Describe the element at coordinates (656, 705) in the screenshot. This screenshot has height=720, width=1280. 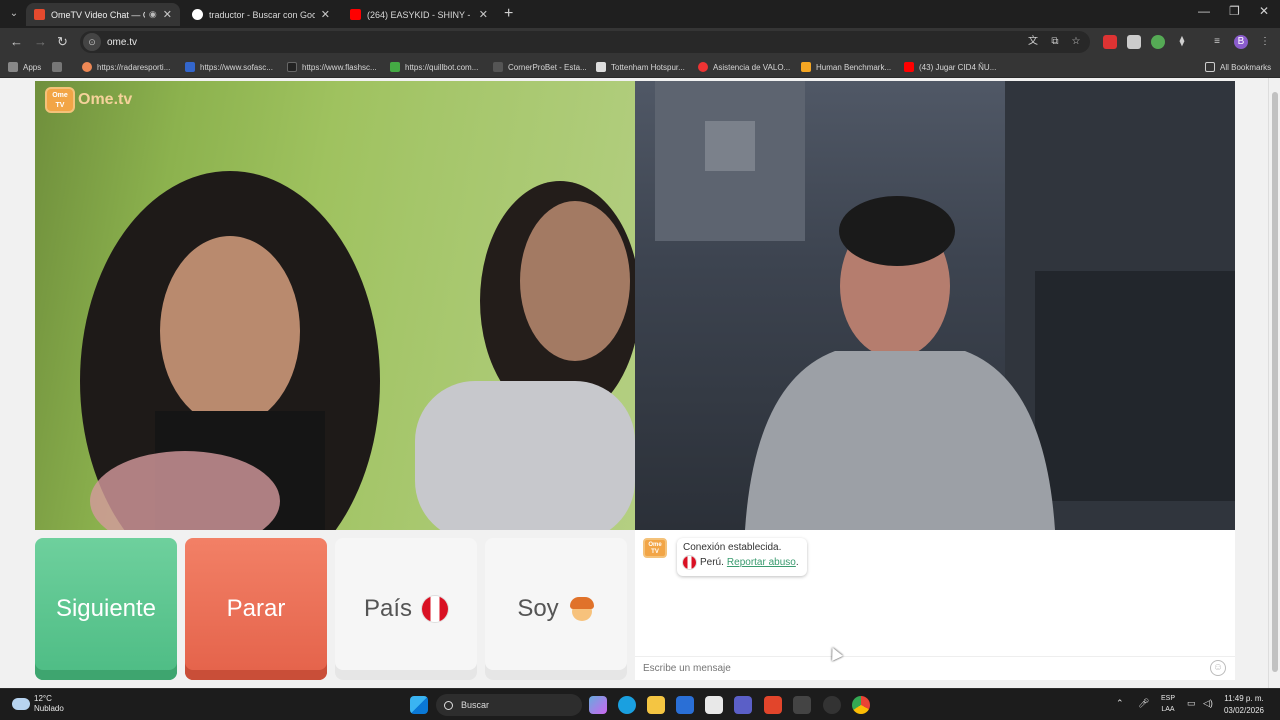
I see `file-explorer-icon` at that location.